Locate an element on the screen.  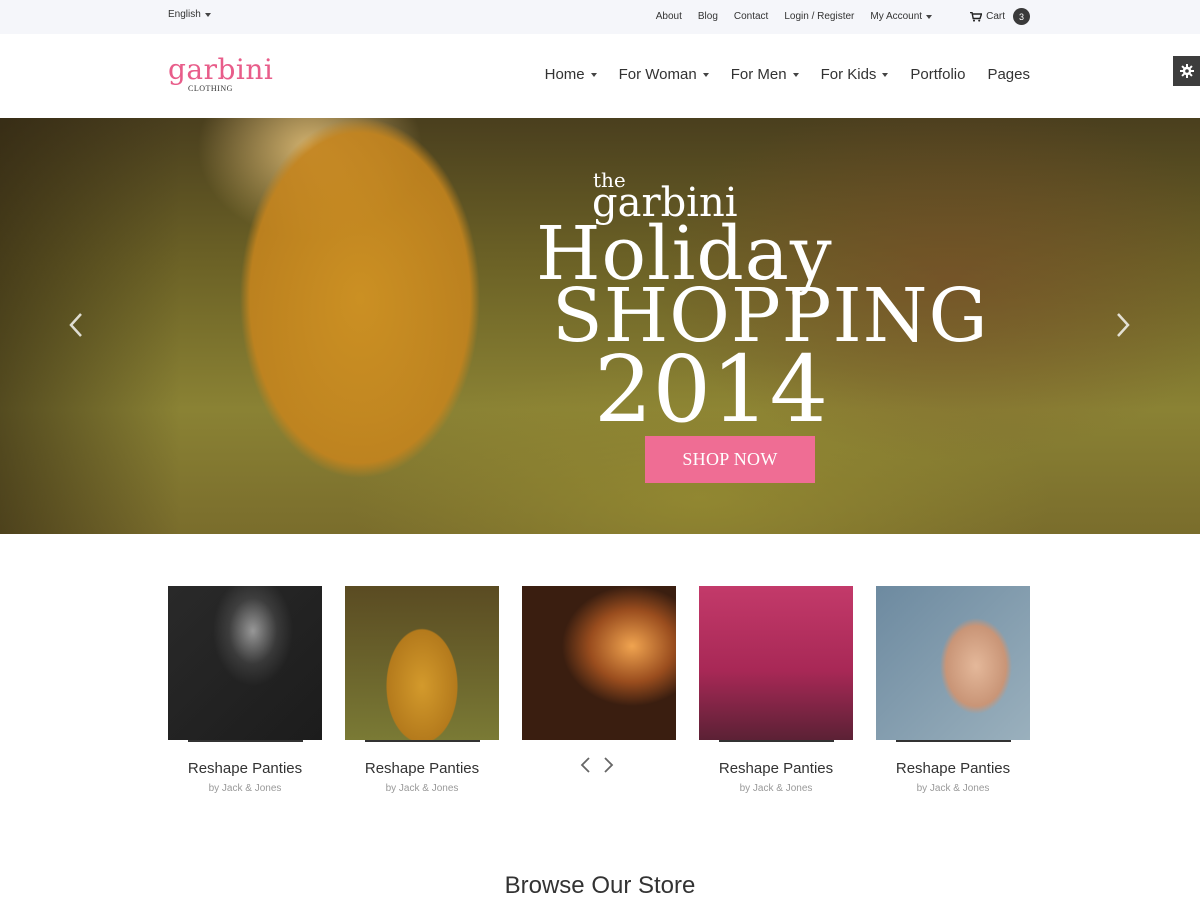
nav-item-home: Home is located at coordinates (571, 74).